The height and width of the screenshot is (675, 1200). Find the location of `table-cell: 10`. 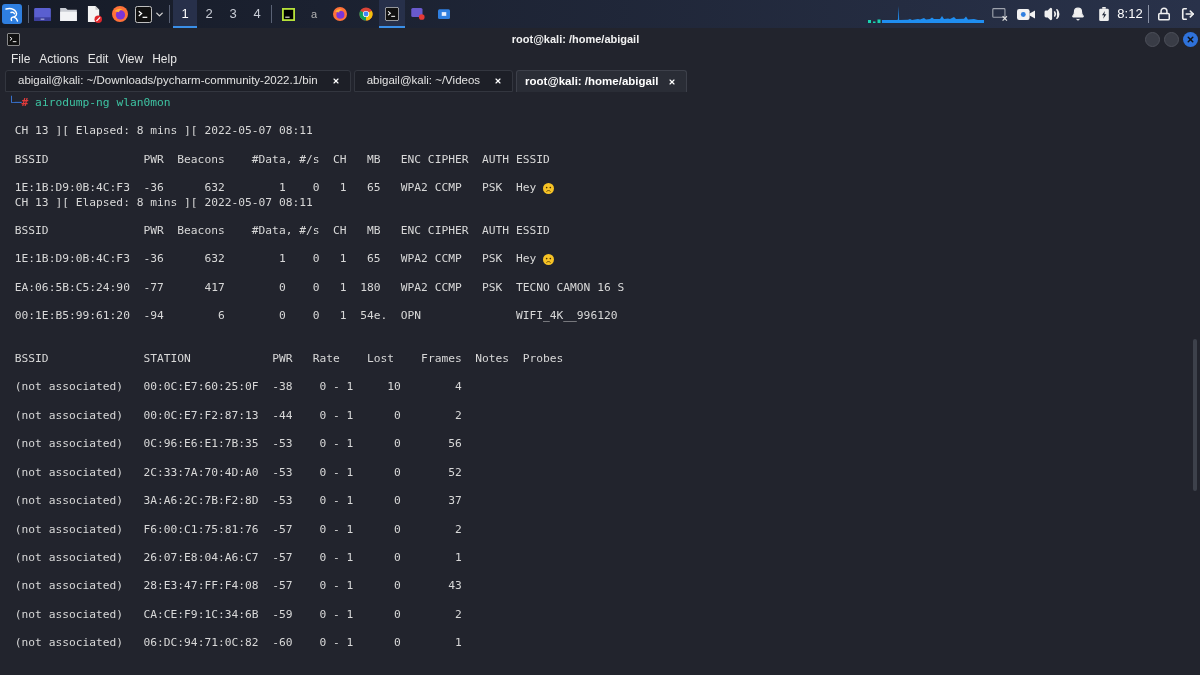

table-cell: 10 is located at coordinates (394, 387).